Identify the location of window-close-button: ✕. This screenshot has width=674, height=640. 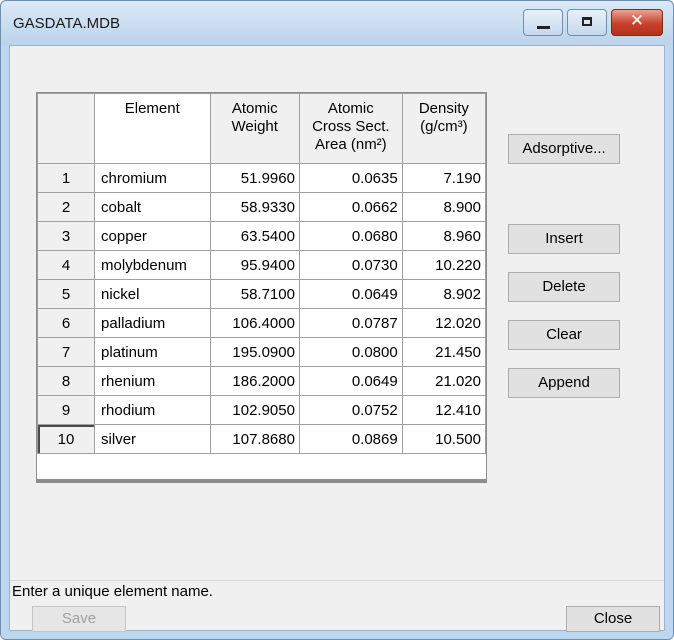
(637, 22).